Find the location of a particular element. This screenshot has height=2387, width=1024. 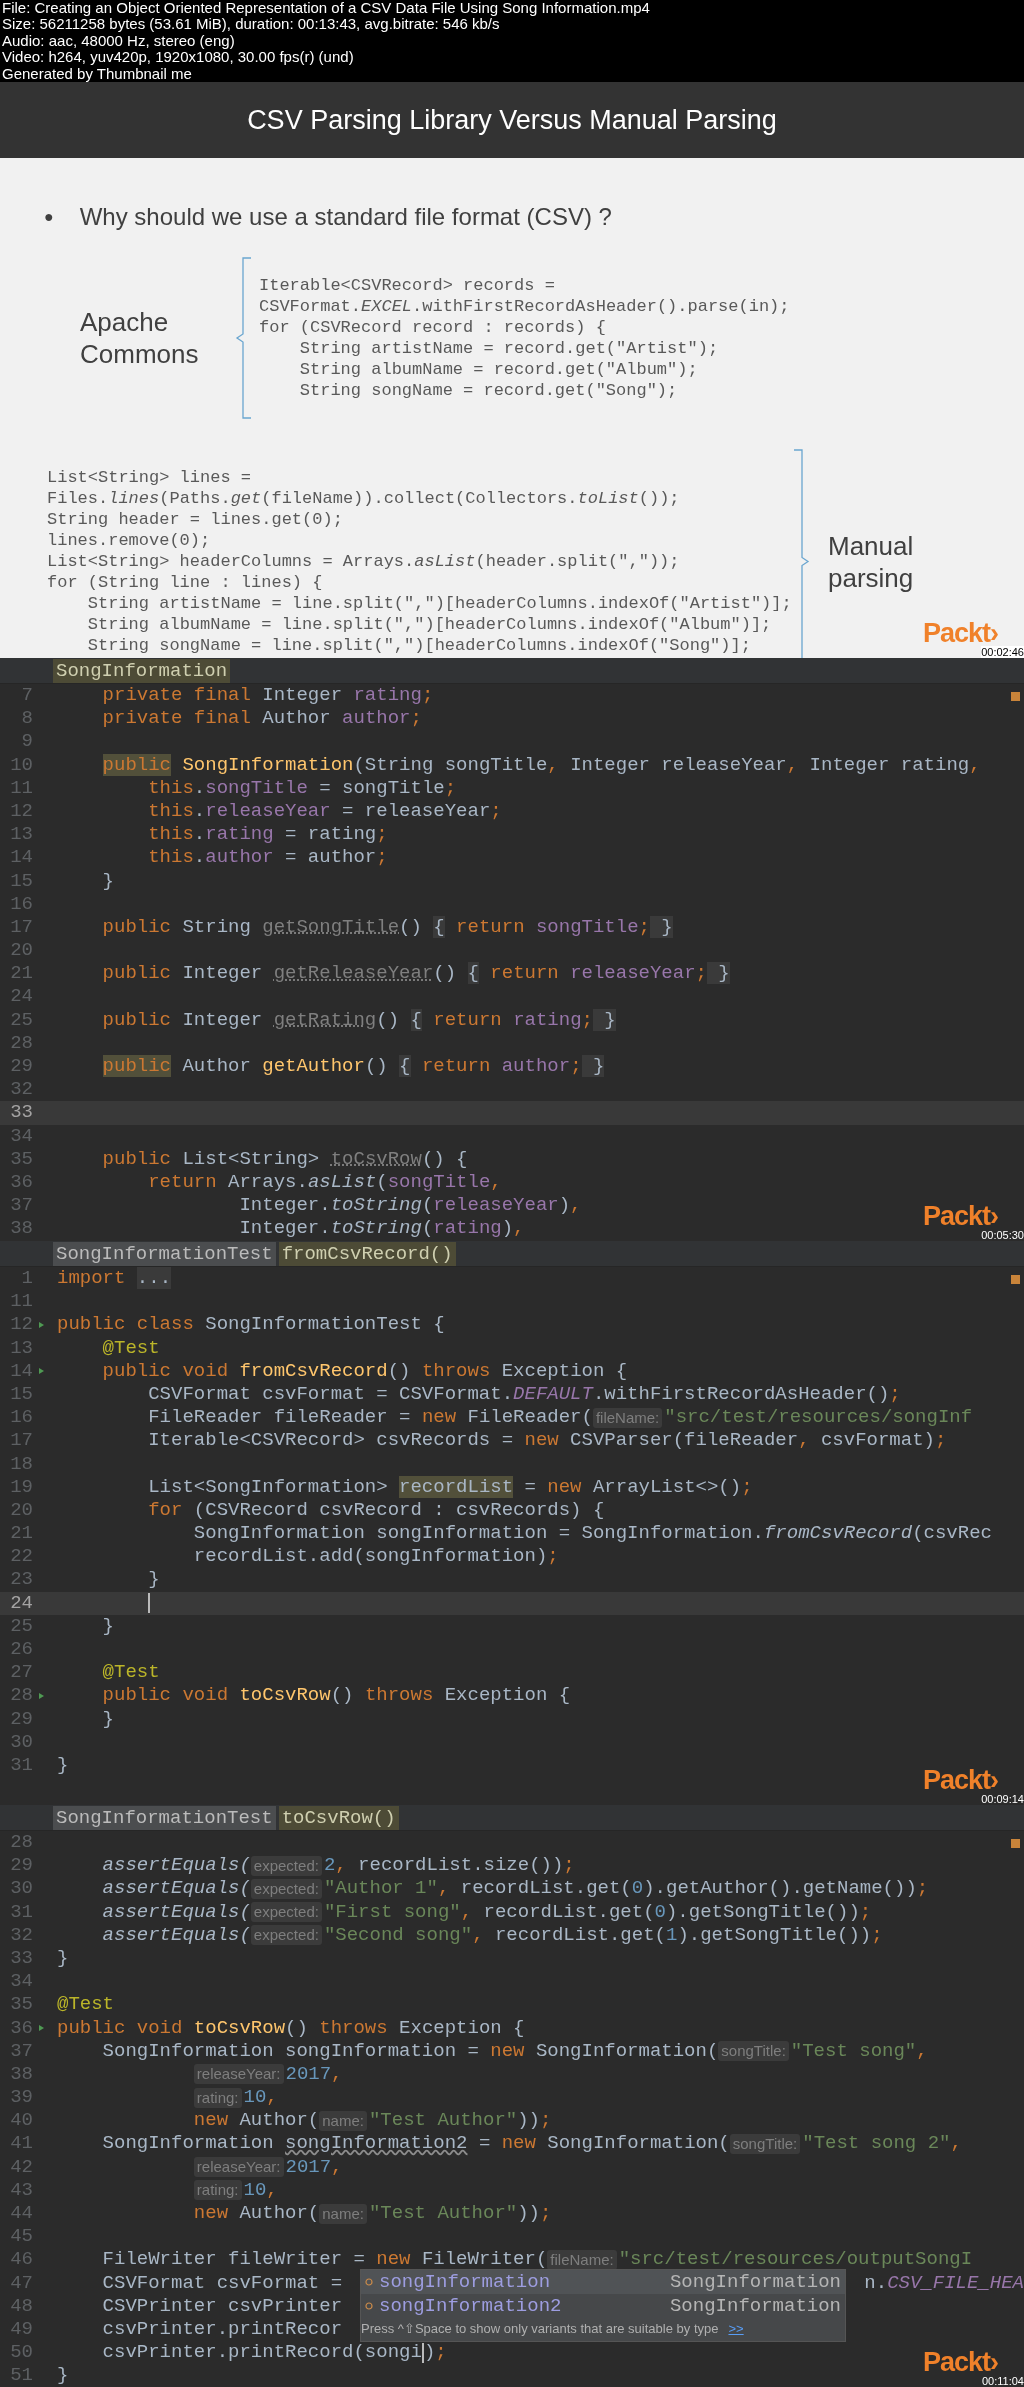

code-text: Iterable<CSVRecord> csvRecords = new CSVParser(fileReader, csvFormat); is located at coordinates (547, 1441).